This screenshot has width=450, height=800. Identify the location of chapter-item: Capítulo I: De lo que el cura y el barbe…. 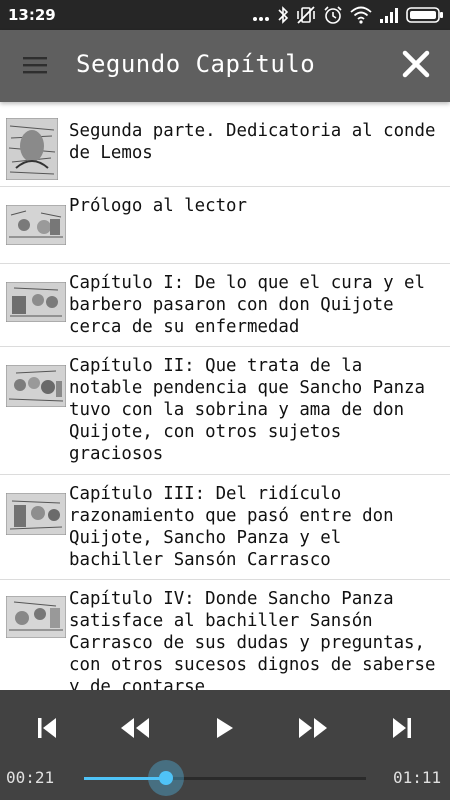
(225, 305).